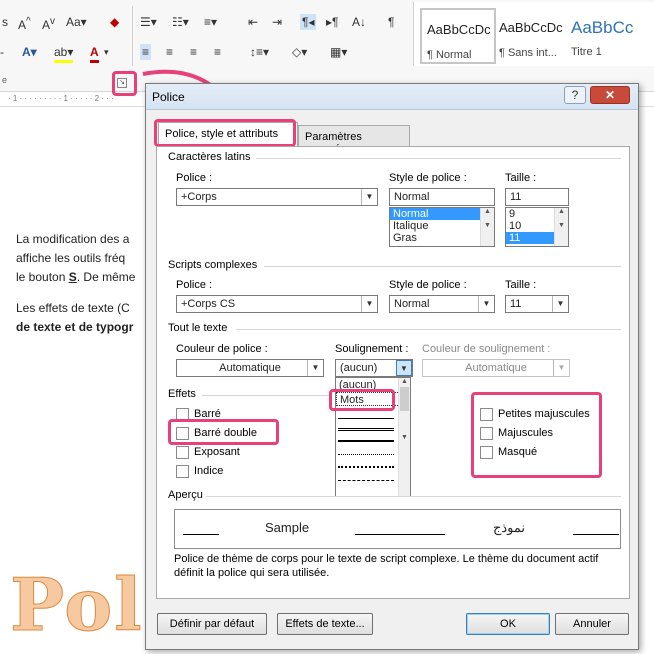 This screenshot has width=654, height=654. What do you see at coordinates (213, 265) in the screenshot?
I see `complex-heading: Scripts complexes` at bounding box center [213, 265].